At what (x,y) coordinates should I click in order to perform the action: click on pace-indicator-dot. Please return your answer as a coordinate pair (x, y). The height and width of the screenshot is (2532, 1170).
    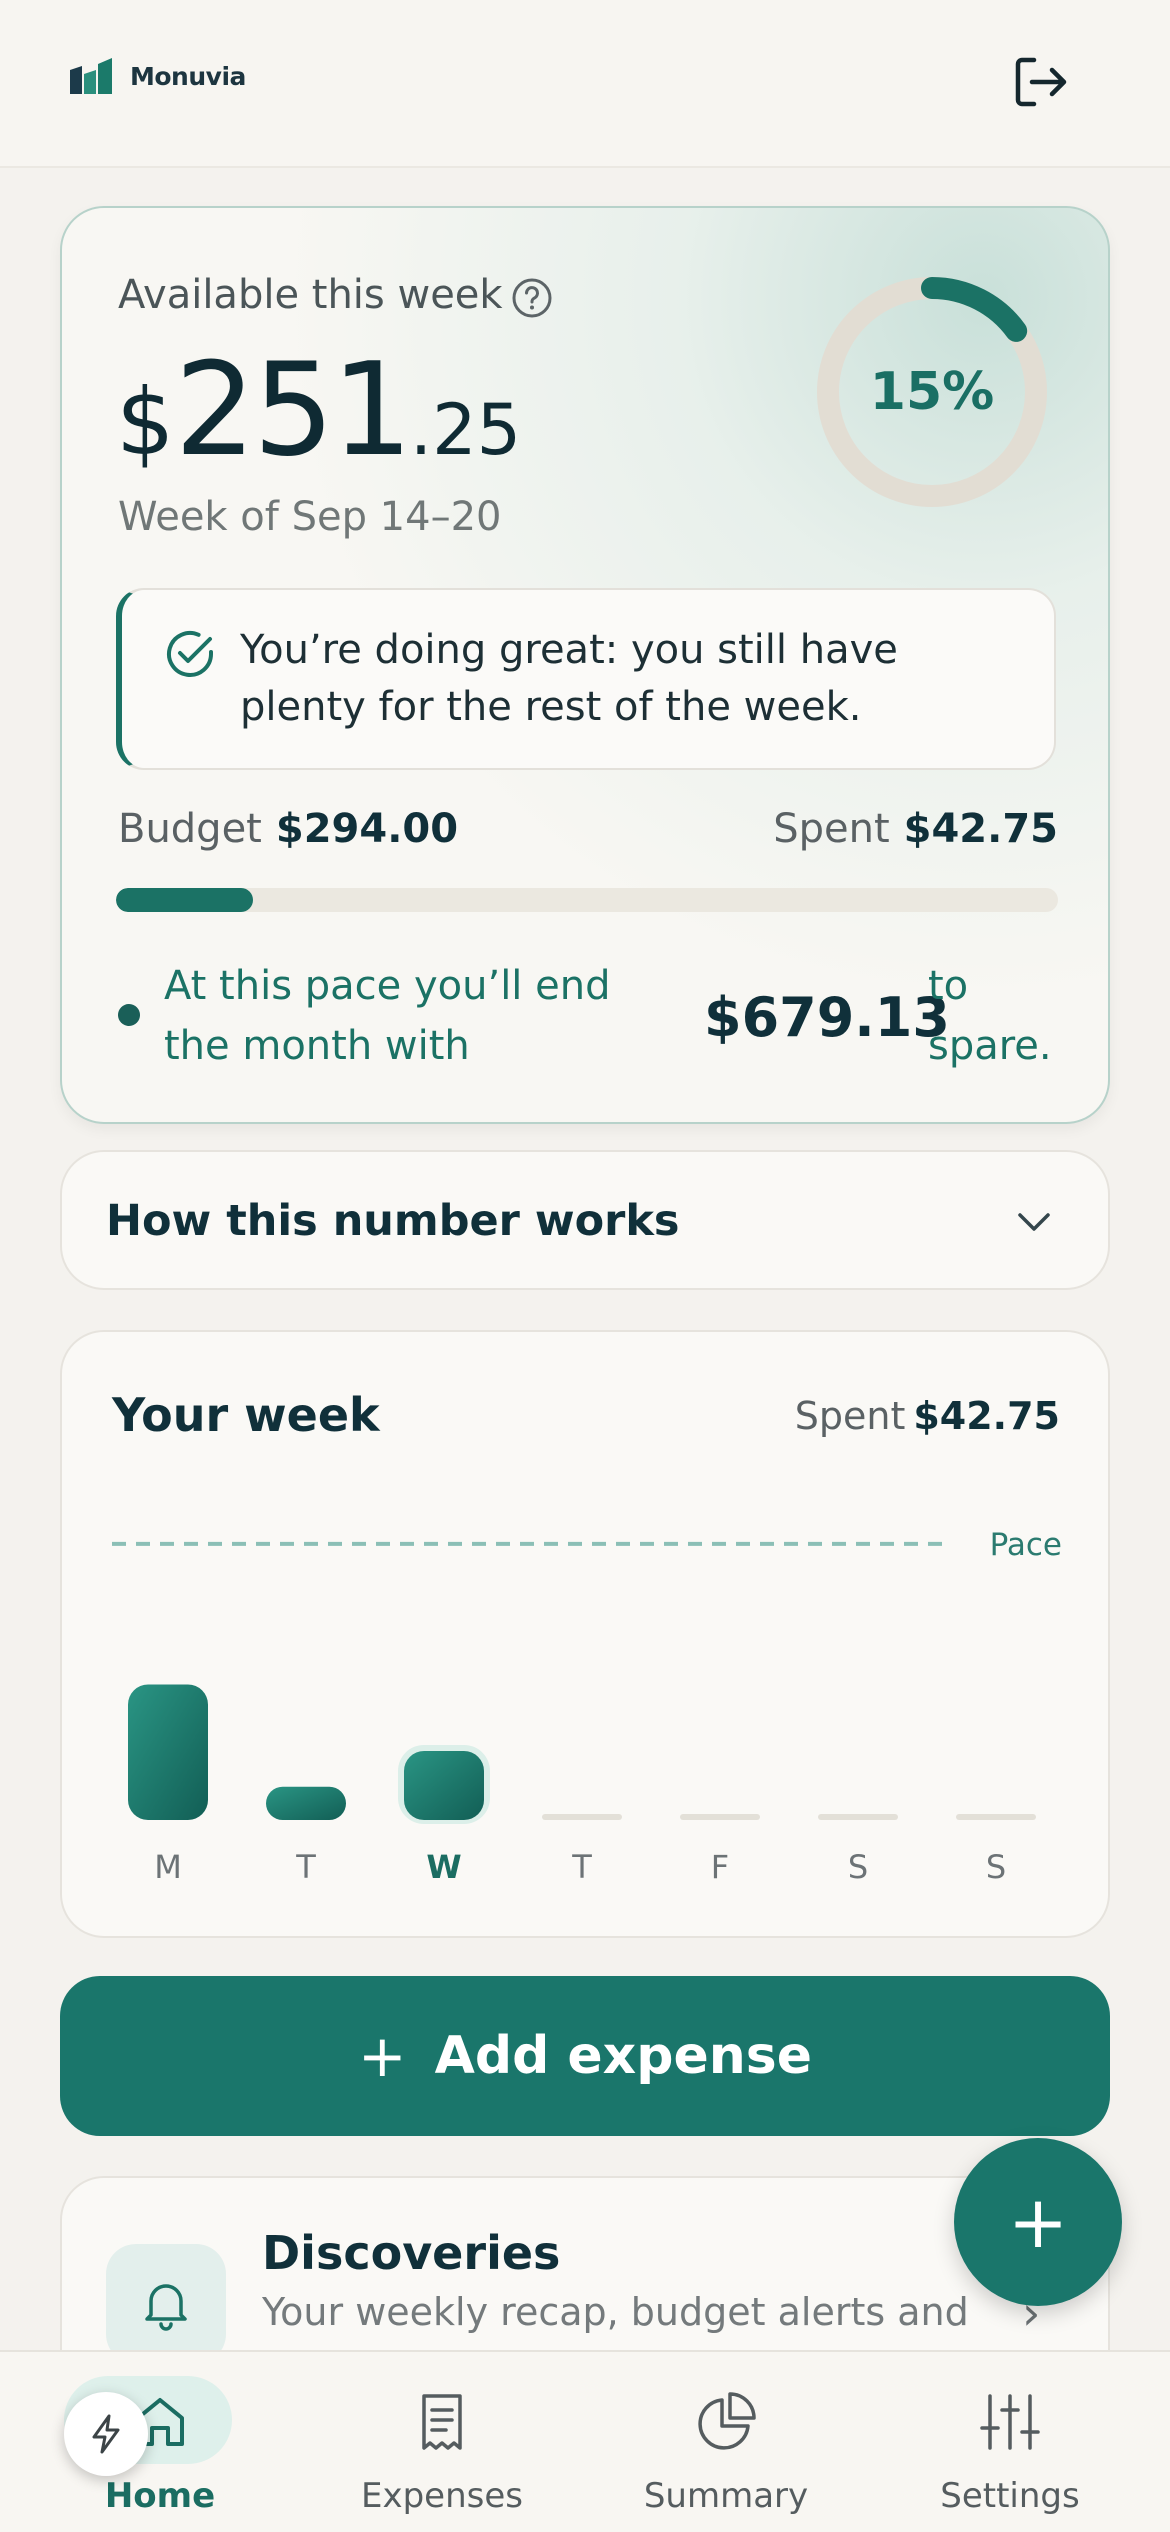
    Looking at the image, I should click on (129, 1015).